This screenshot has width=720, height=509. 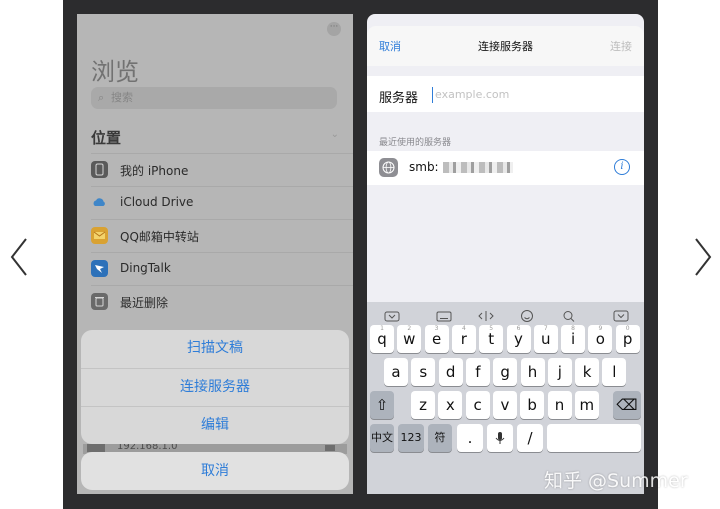 What do you see at coordinates (505, 372) in the screenshot?
I see `key-g: g` at bounding box center [505, 372].